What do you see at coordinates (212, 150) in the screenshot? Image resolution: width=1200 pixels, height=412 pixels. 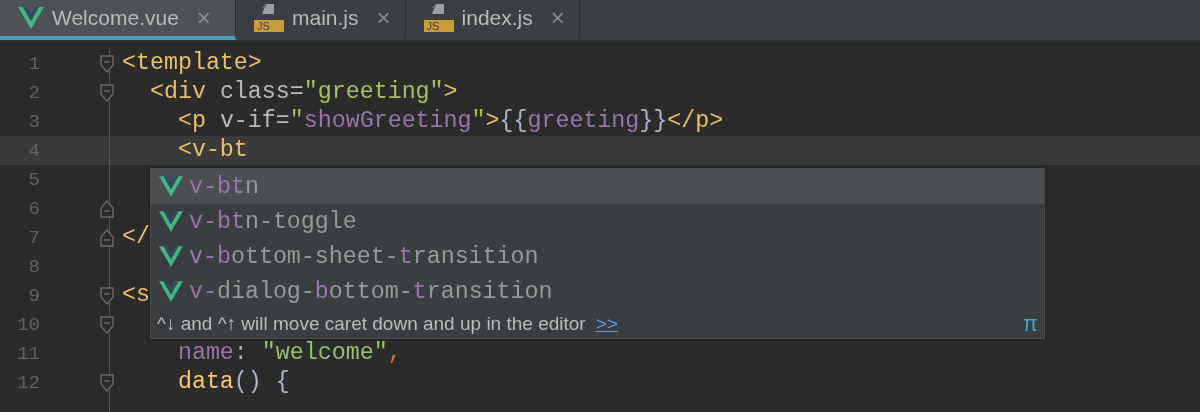 I see `code-line: <v-bt` at bounding box center [212, 150].